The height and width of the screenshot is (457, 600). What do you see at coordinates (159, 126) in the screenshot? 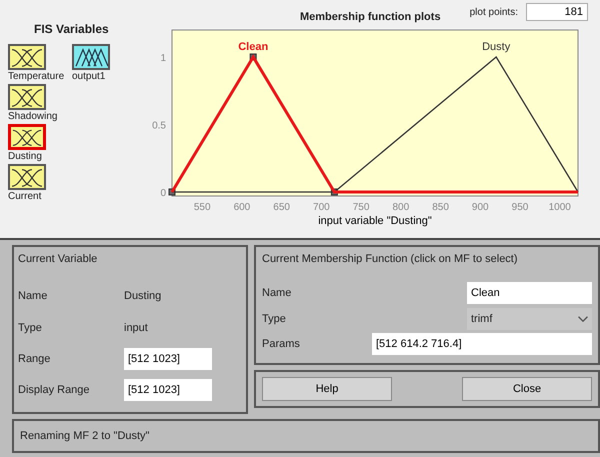
I see `y-tick-label: 0.5` at bounding box center [159, 126].